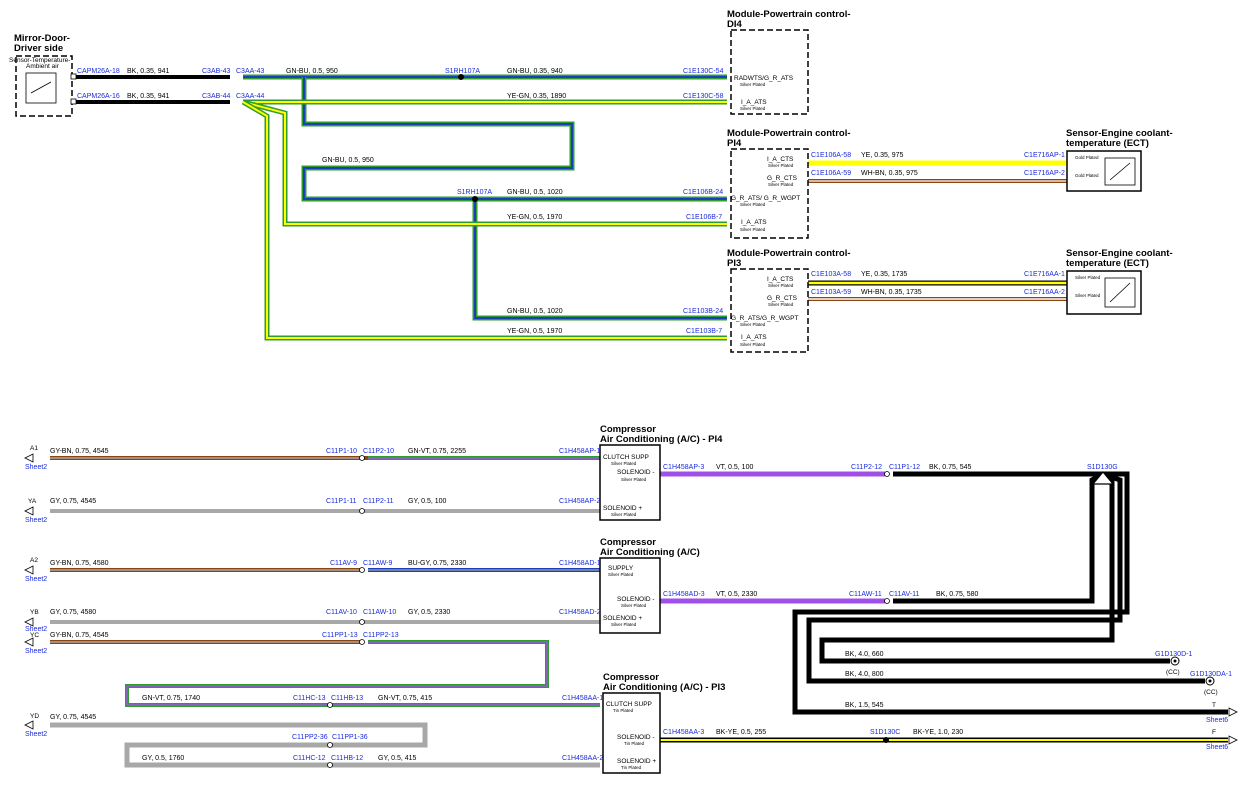 This screenshot has width=1243, height=786. I want to click on conn-c11aw10: C11AW-10, so click(379, 612).